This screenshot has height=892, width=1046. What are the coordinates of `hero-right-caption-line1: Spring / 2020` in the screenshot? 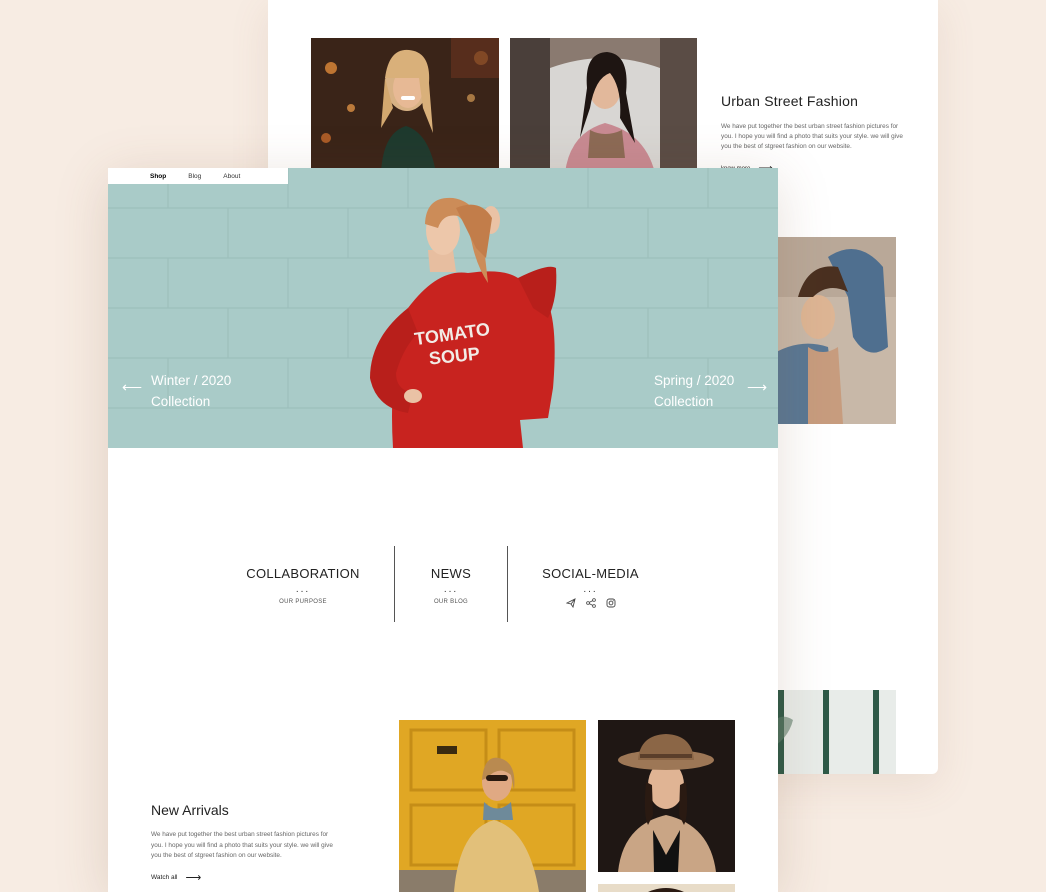 It's located at (694, 380).